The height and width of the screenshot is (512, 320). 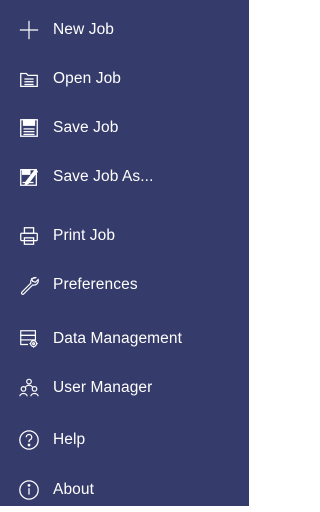 What do you see at coordinates (118, 338) in the screenshot?
I see `menu-item-label: Data Management` at bounding box center [118, 338].